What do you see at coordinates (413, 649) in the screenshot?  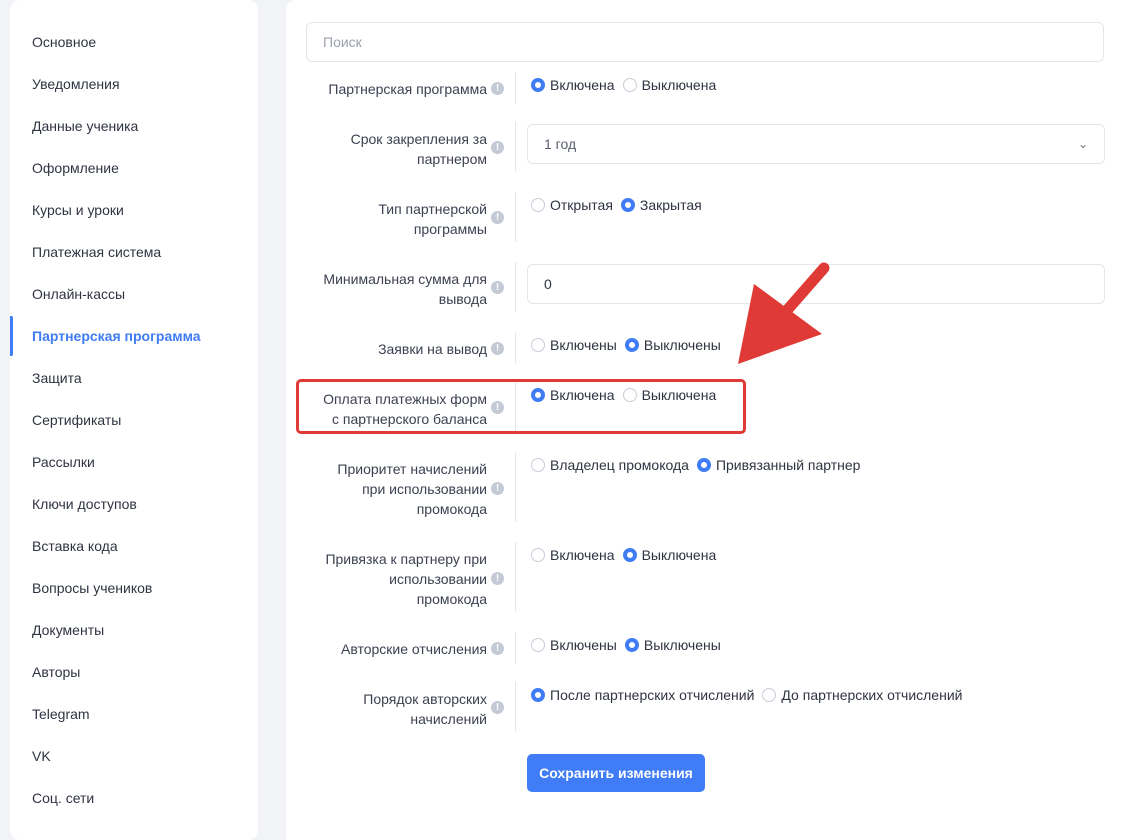 I see `author-fees-label: Авторские отчисления` at bounding box center [413, 649].